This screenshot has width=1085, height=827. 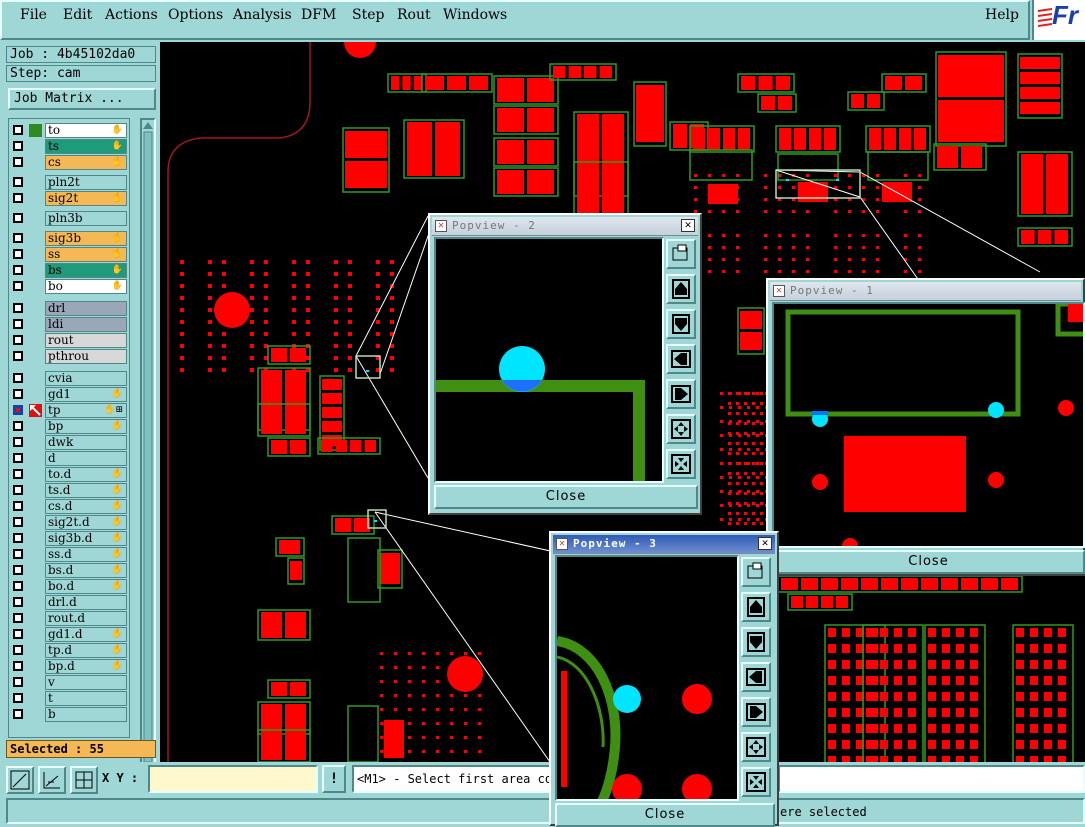 I want to click on layer-name: drl, so click(x=86, y=308).